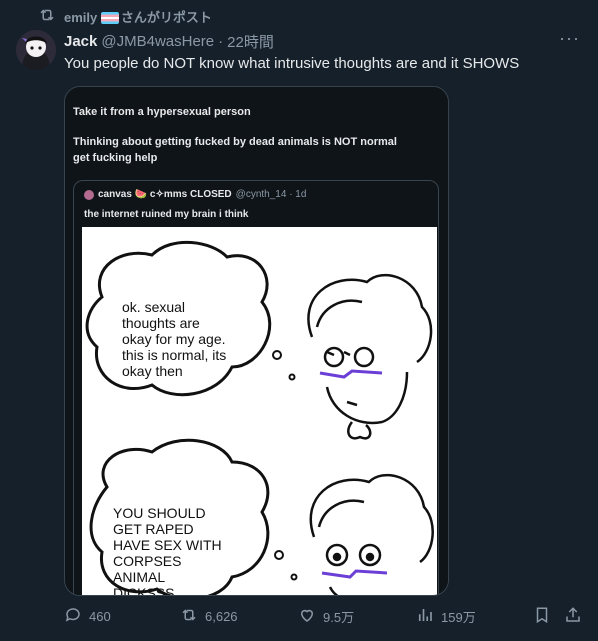 The height and width of the screenshot is (641, 598). I want to click on like-button: 9.5万, so click(326, 616).